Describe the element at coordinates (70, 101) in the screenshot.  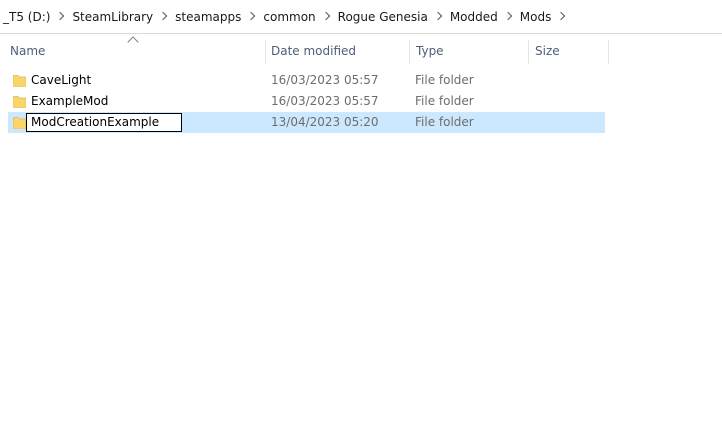
I see `file-name: ExampleMod` at that location.